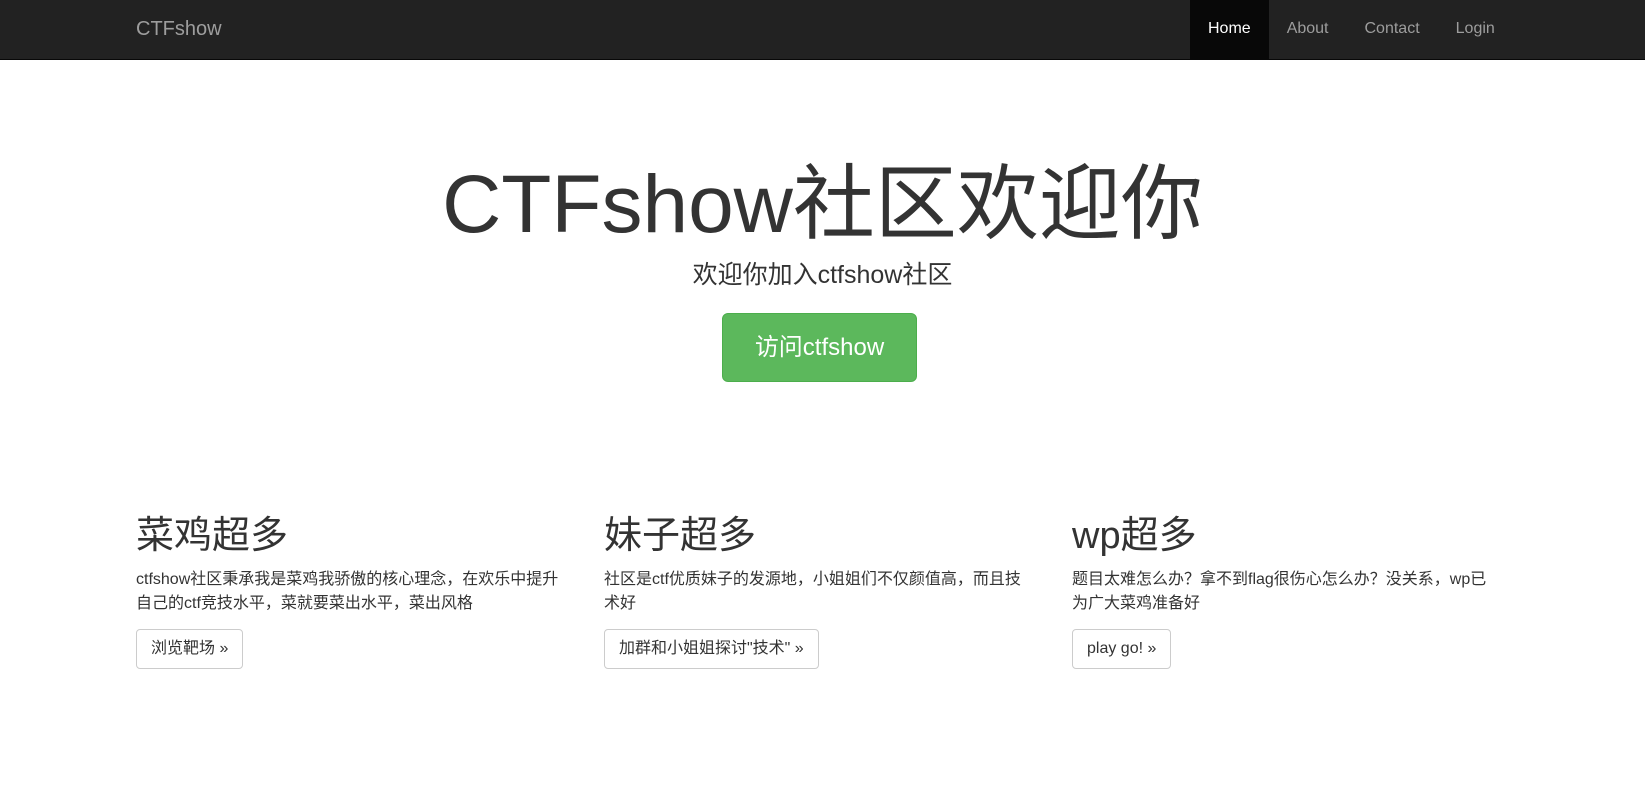 The width and height of the screenshot is (1645, 804). I want to click on nav-item-contact: Contact, so click(1392, 29).